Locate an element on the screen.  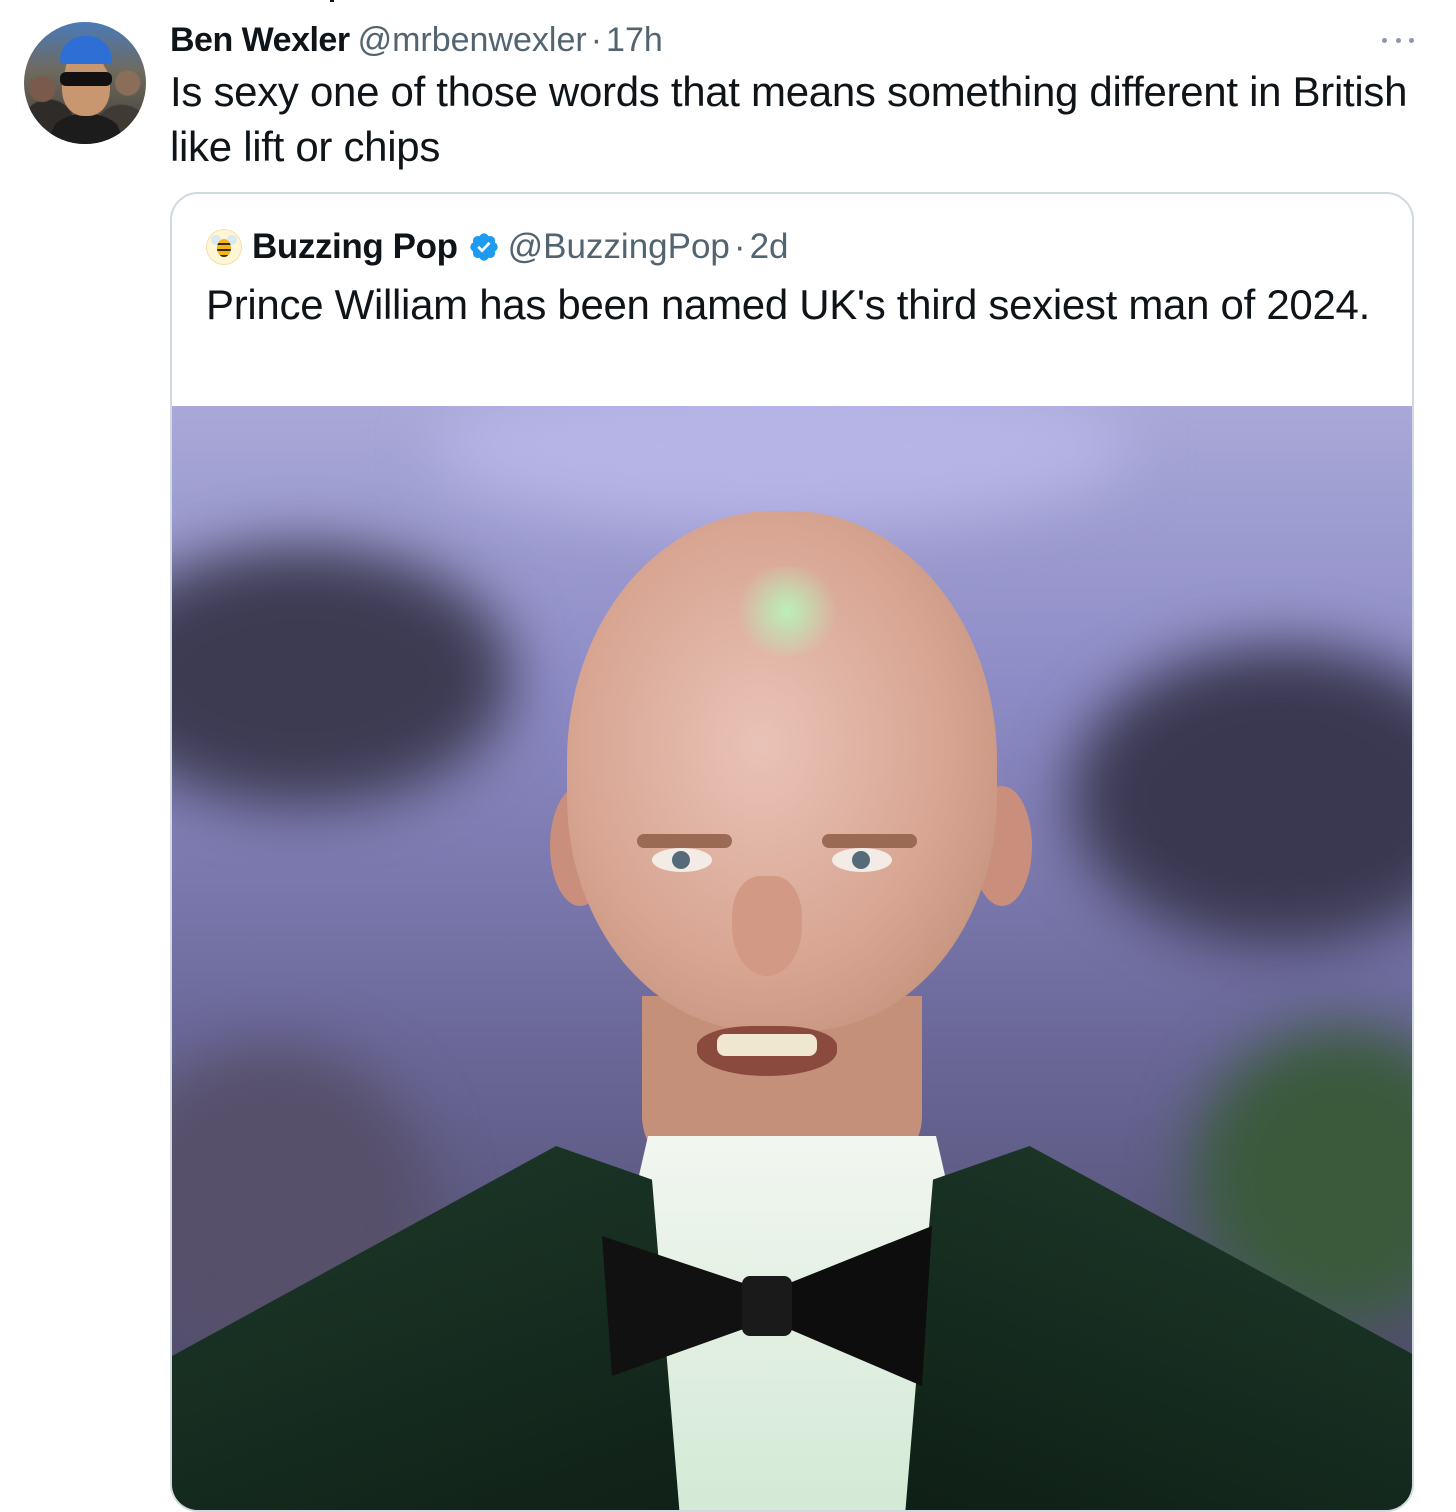
author-avatar is located at coordinates (85, 83).